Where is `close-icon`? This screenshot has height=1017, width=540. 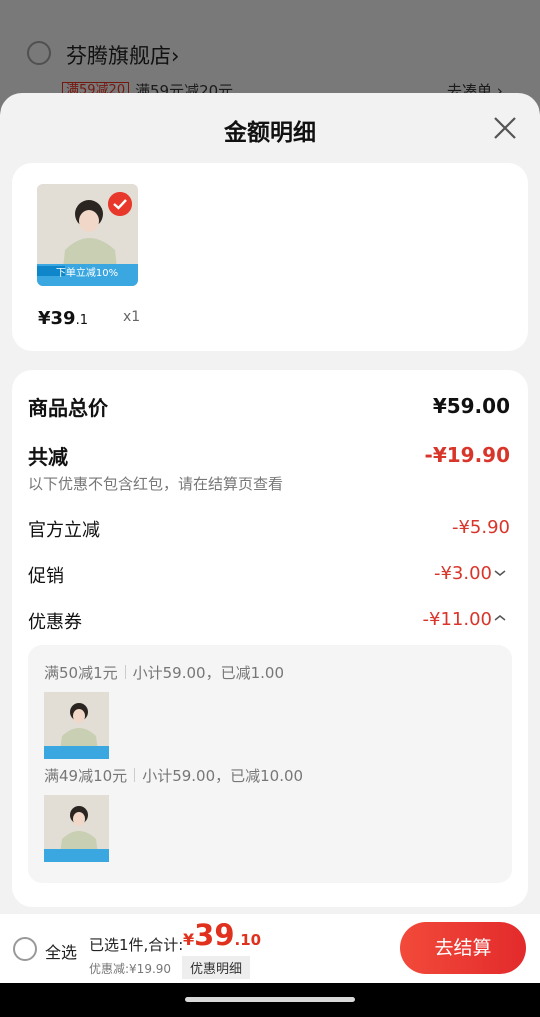
close-icon is located at coordinates (505, 128).